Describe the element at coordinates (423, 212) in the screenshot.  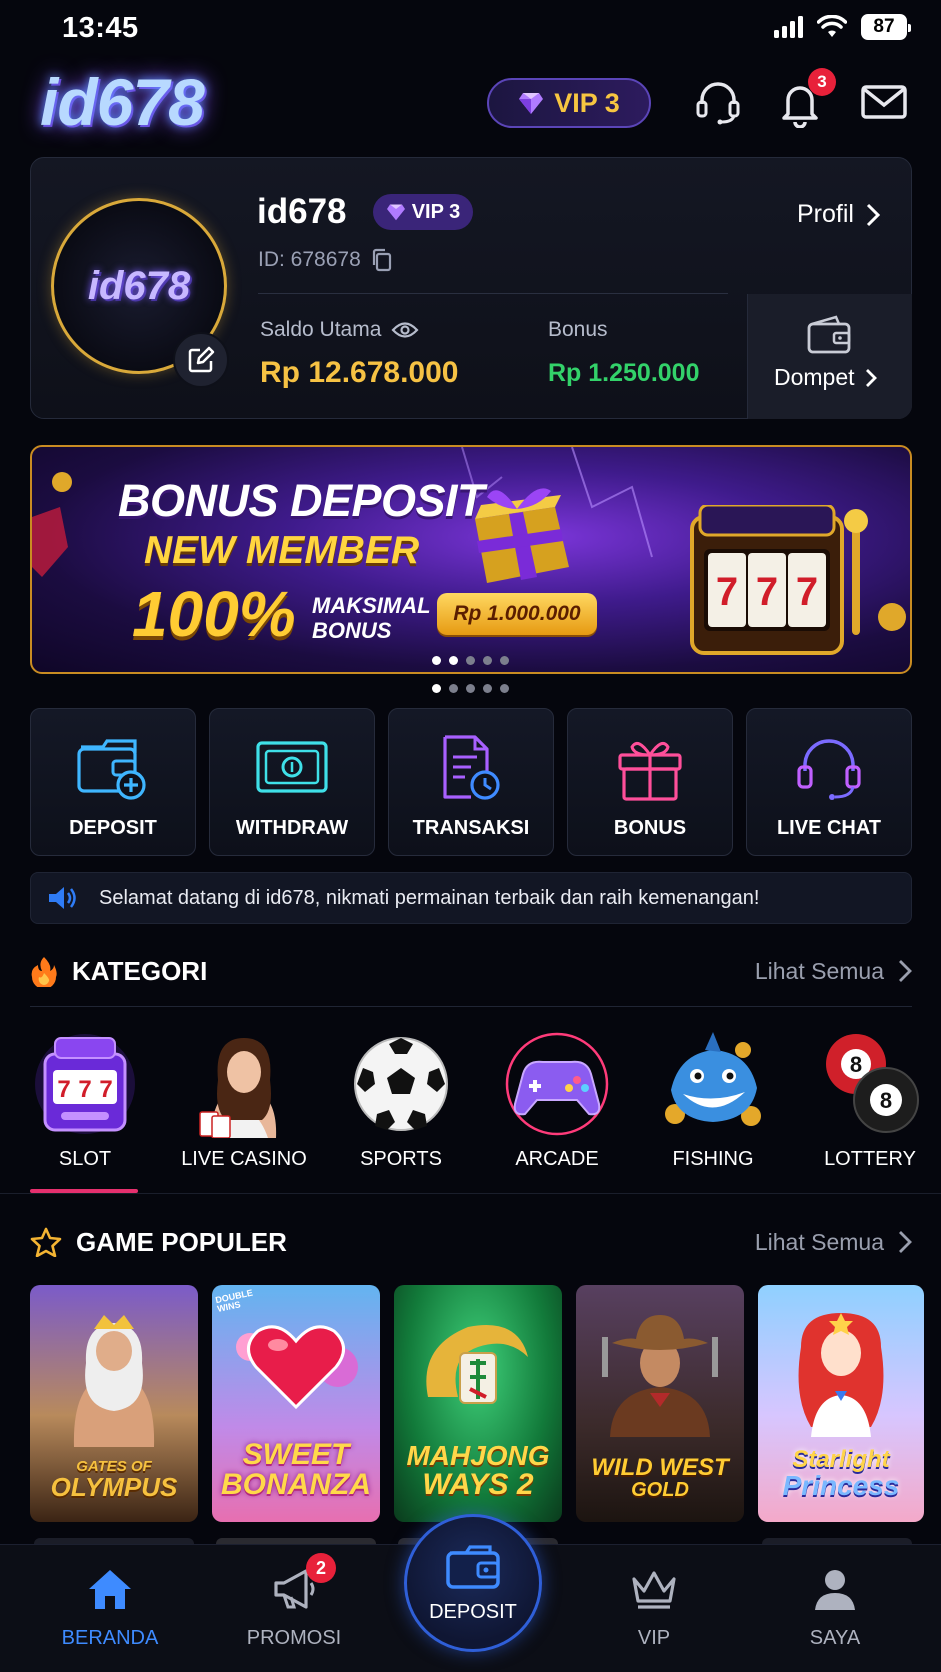
I see `vip-tag: VIP 3` at that location.